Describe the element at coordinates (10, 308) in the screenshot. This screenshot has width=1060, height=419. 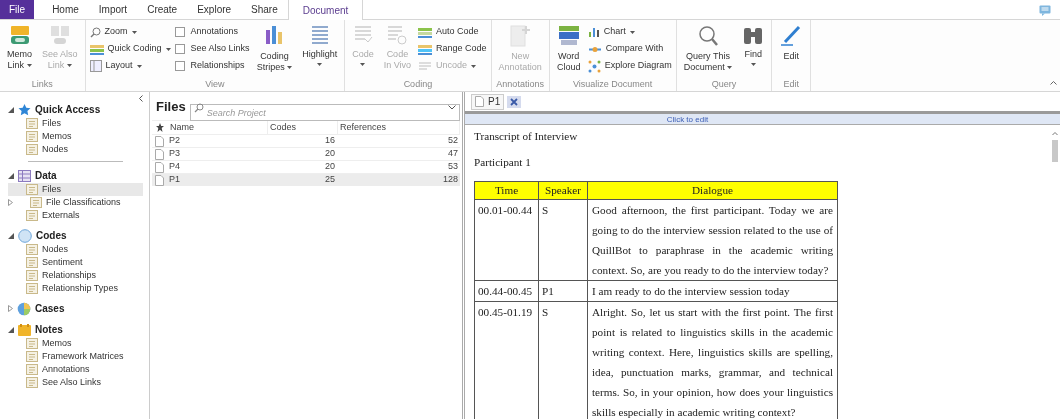
I see `collapsed-icon` at that location.